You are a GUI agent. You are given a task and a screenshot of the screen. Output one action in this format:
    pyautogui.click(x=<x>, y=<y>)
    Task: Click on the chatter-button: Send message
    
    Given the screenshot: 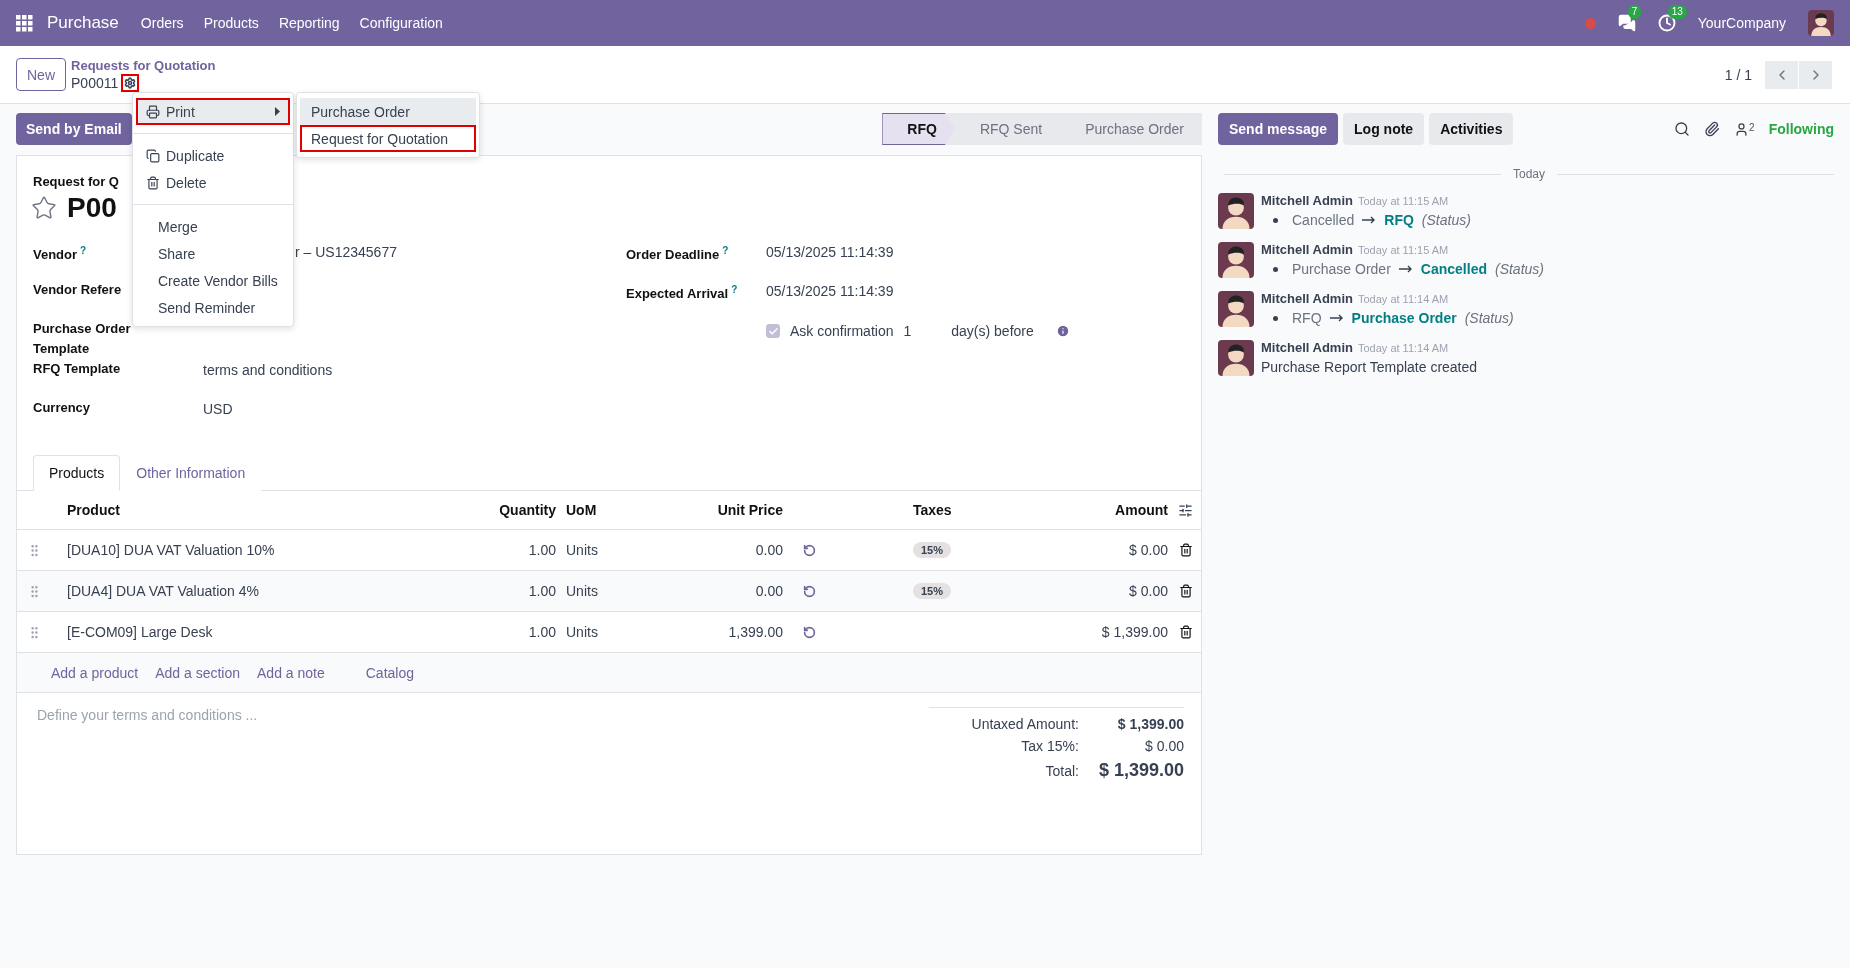 What is the action you would take?
    pyautogui.click(x=1278, y=129)
    